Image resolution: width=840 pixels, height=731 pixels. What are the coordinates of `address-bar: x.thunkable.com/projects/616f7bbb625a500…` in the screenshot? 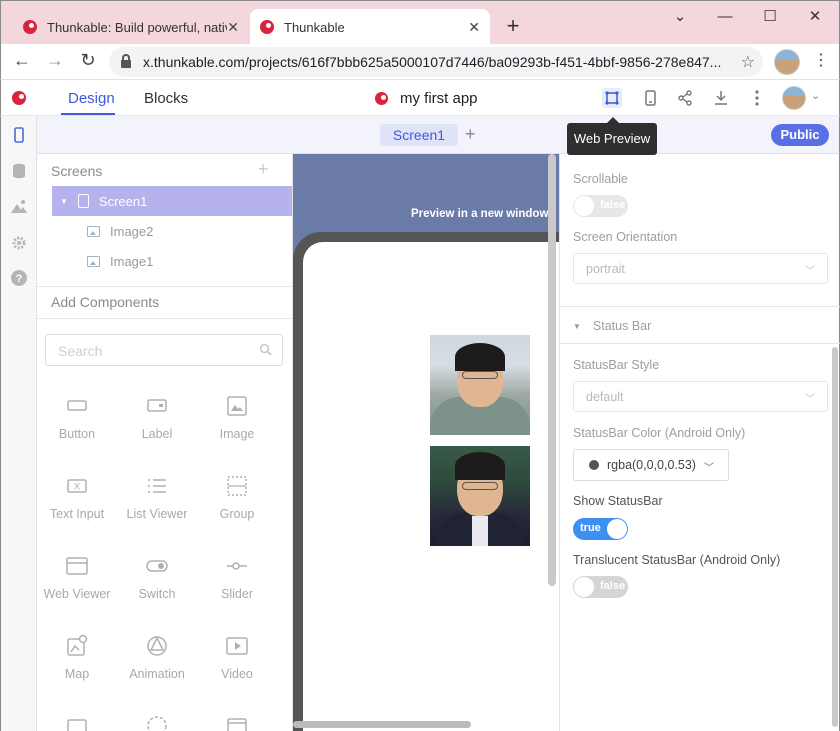 It's located at (436, 62).